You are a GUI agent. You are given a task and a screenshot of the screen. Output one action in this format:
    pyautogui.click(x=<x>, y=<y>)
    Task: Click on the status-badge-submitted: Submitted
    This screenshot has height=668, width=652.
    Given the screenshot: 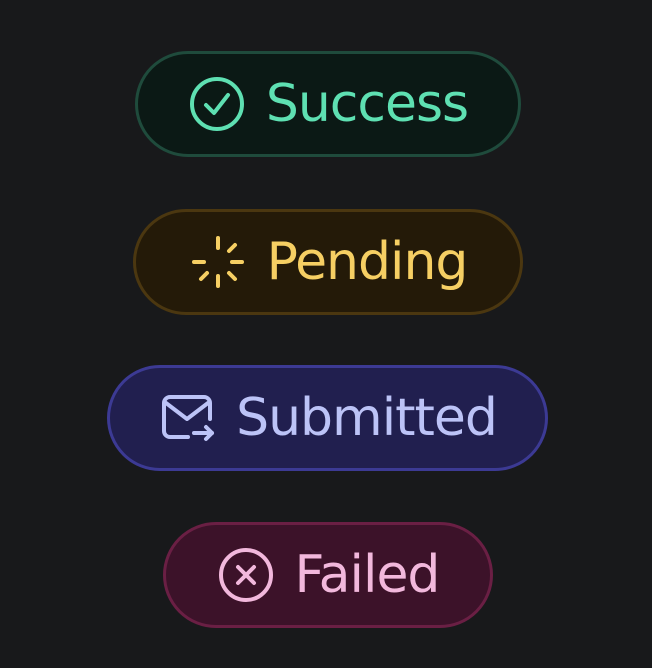 What is the action you would take?
    pyautogui.click(x=327, y=418)
    